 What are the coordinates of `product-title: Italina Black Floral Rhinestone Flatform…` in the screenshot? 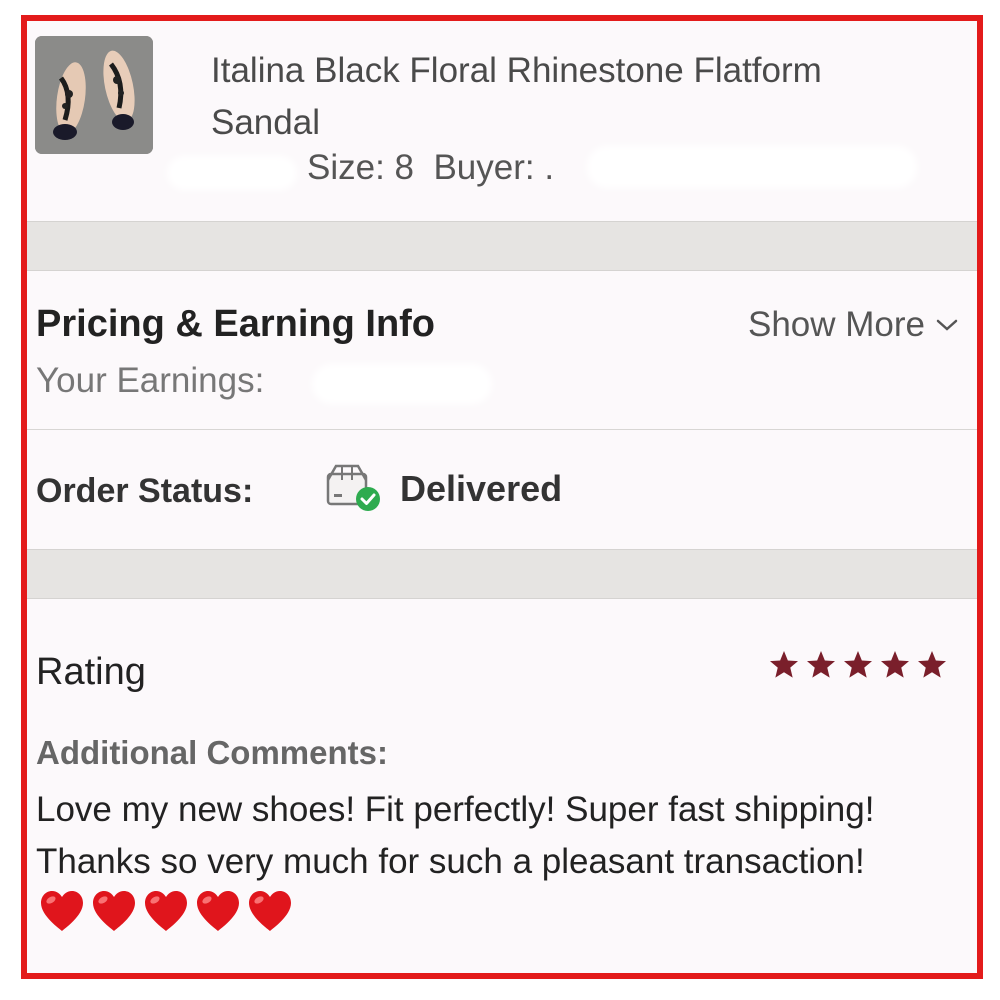 It's located at (571, 97).